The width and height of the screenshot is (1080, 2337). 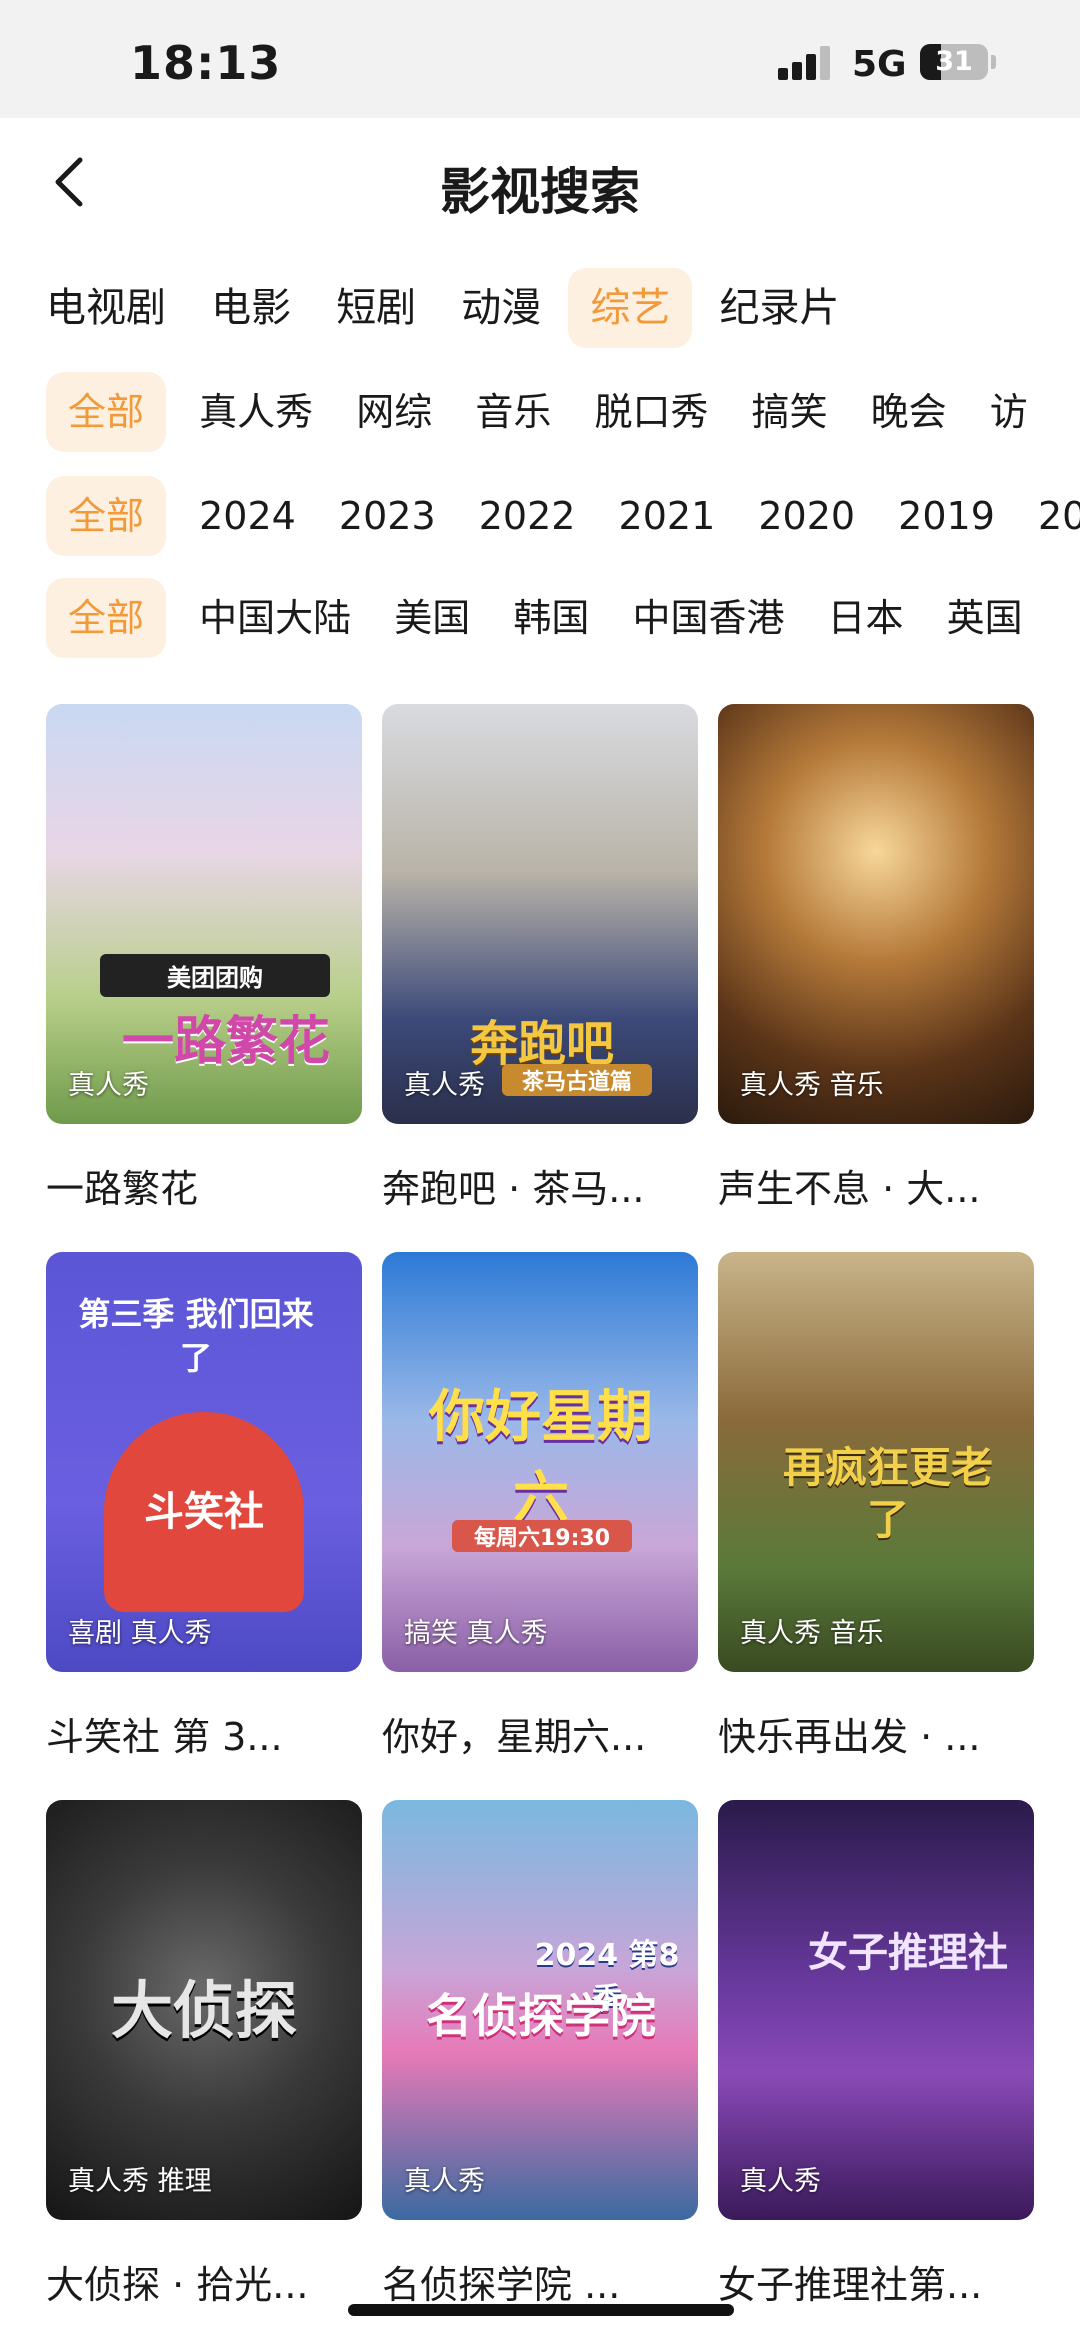 What do you see at coordinates (106, 618) in the screenshot?
I see `region-all: 全部` at bounding box center [106, 618].